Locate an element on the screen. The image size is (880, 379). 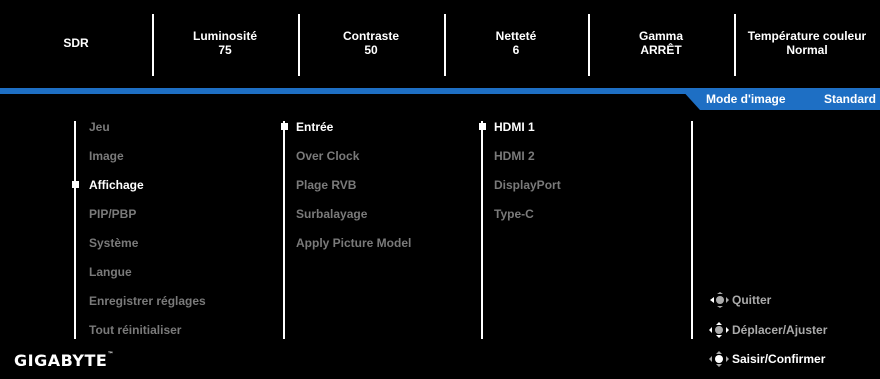
picture-mode-tab: Mode d'image Standard is located at coordinates (780, 99).